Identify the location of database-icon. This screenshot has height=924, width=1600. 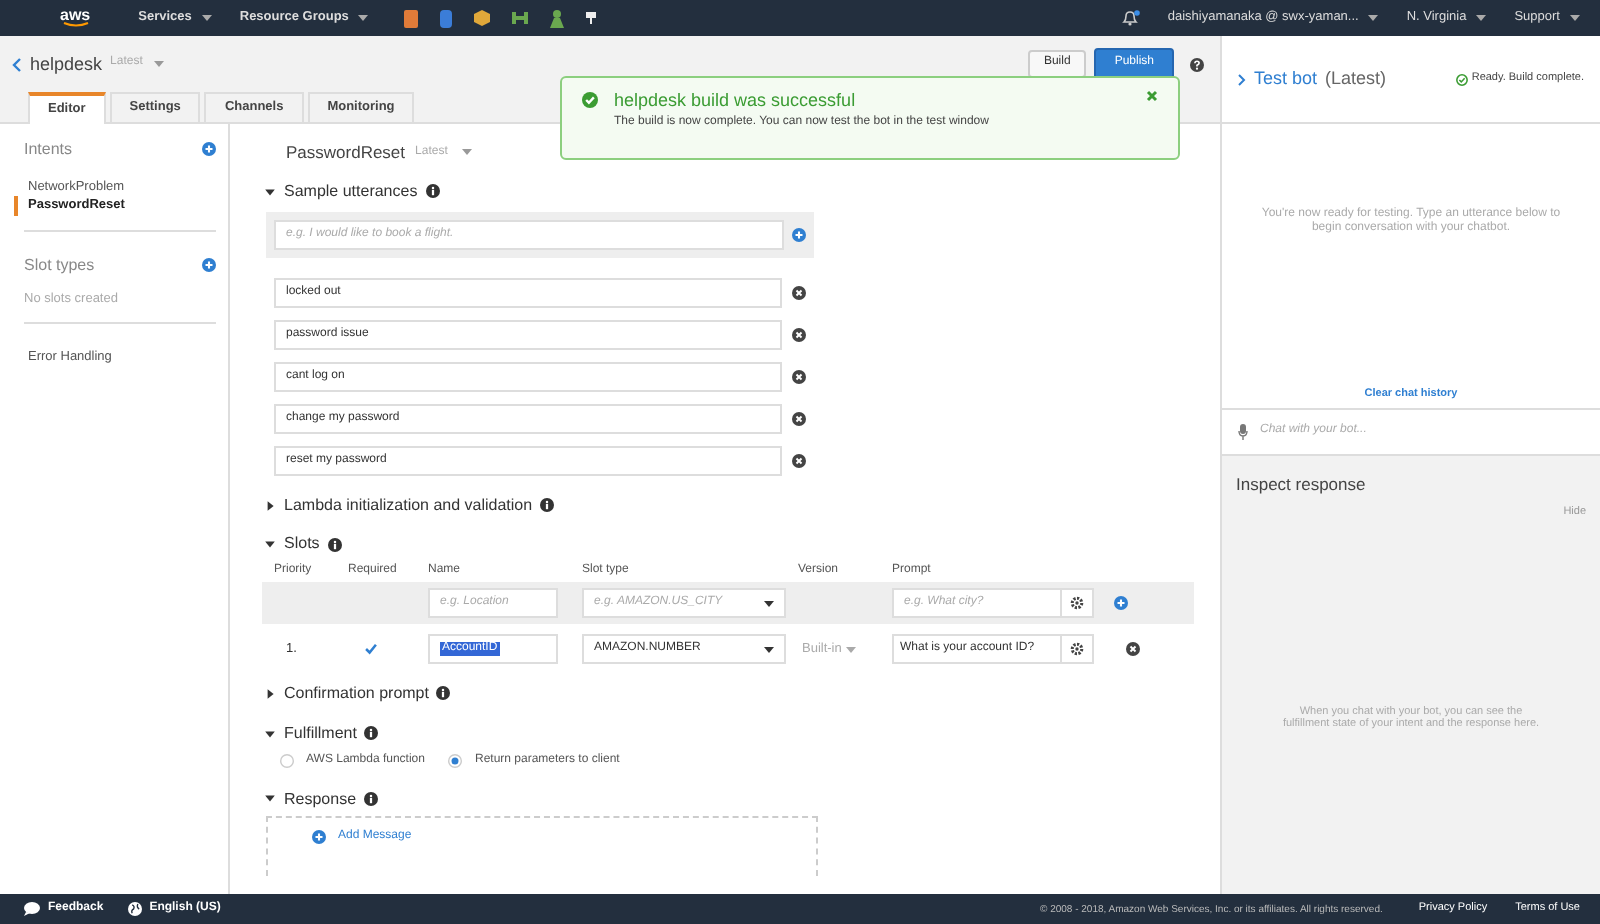
(446, 18).